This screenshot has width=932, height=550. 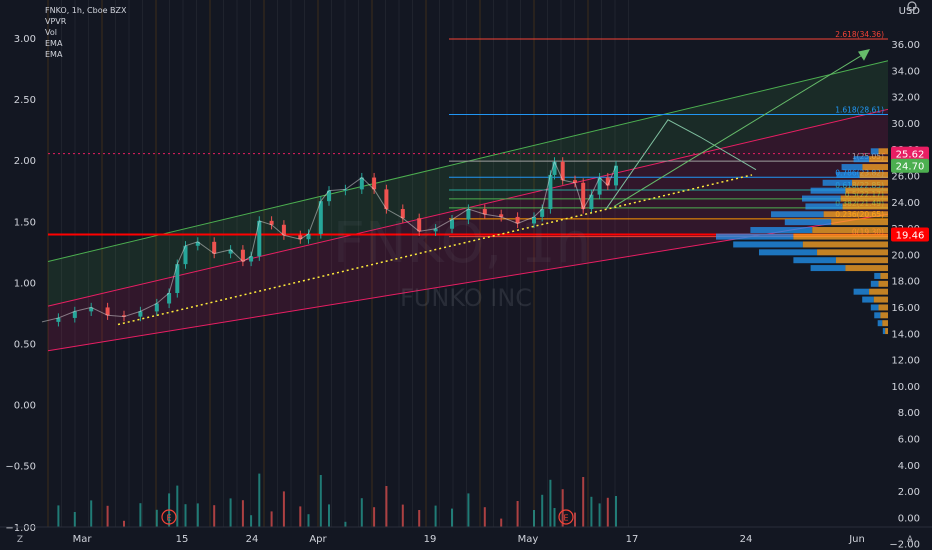 What do you see at coordinates (25, 283) in the screenshot?
I see `left-axis-tick: 1.00` at bounding box center [25, 283].